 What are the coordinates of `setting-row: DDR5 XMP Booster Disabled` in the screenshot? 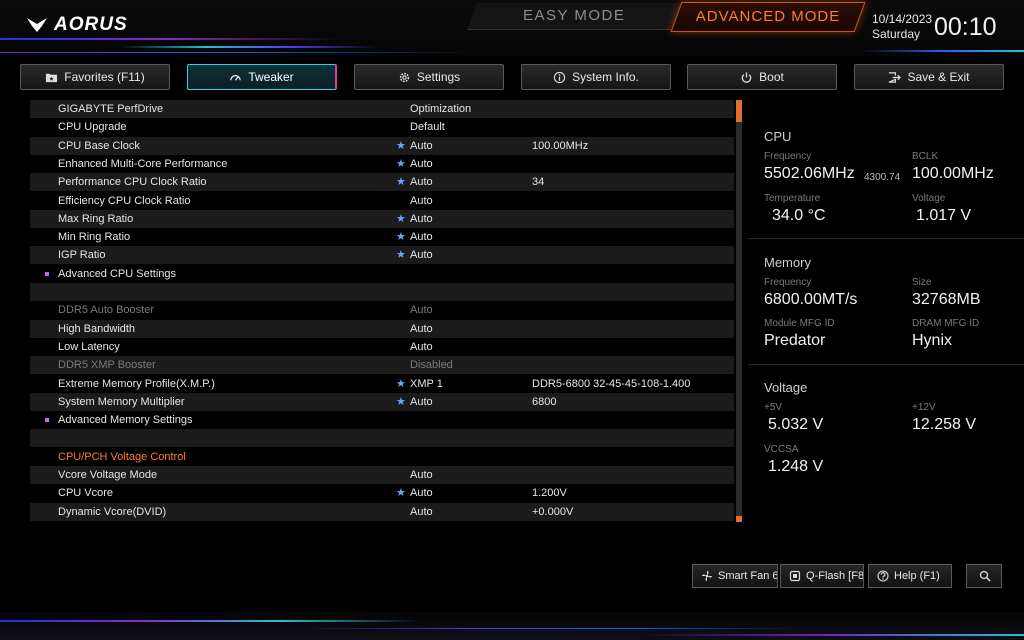 It's located at (382, 365).